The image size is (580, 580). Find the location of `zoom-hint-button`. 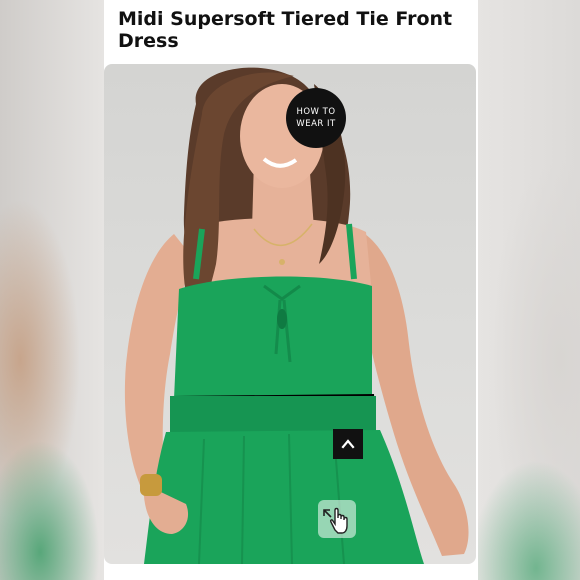

zoom-hint-button is located at coordinates (337, 519).